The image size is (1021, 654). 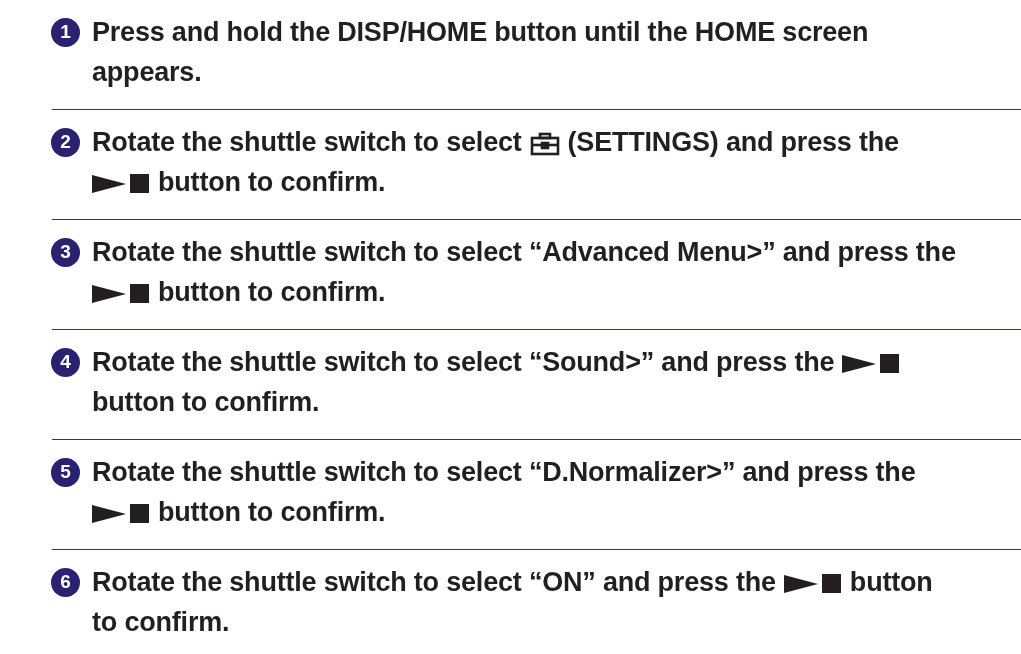 What do you see at coordinates (161, 622) in the screenshot?
I see `step-text: to confirm.` at bounding box center [161, 622].